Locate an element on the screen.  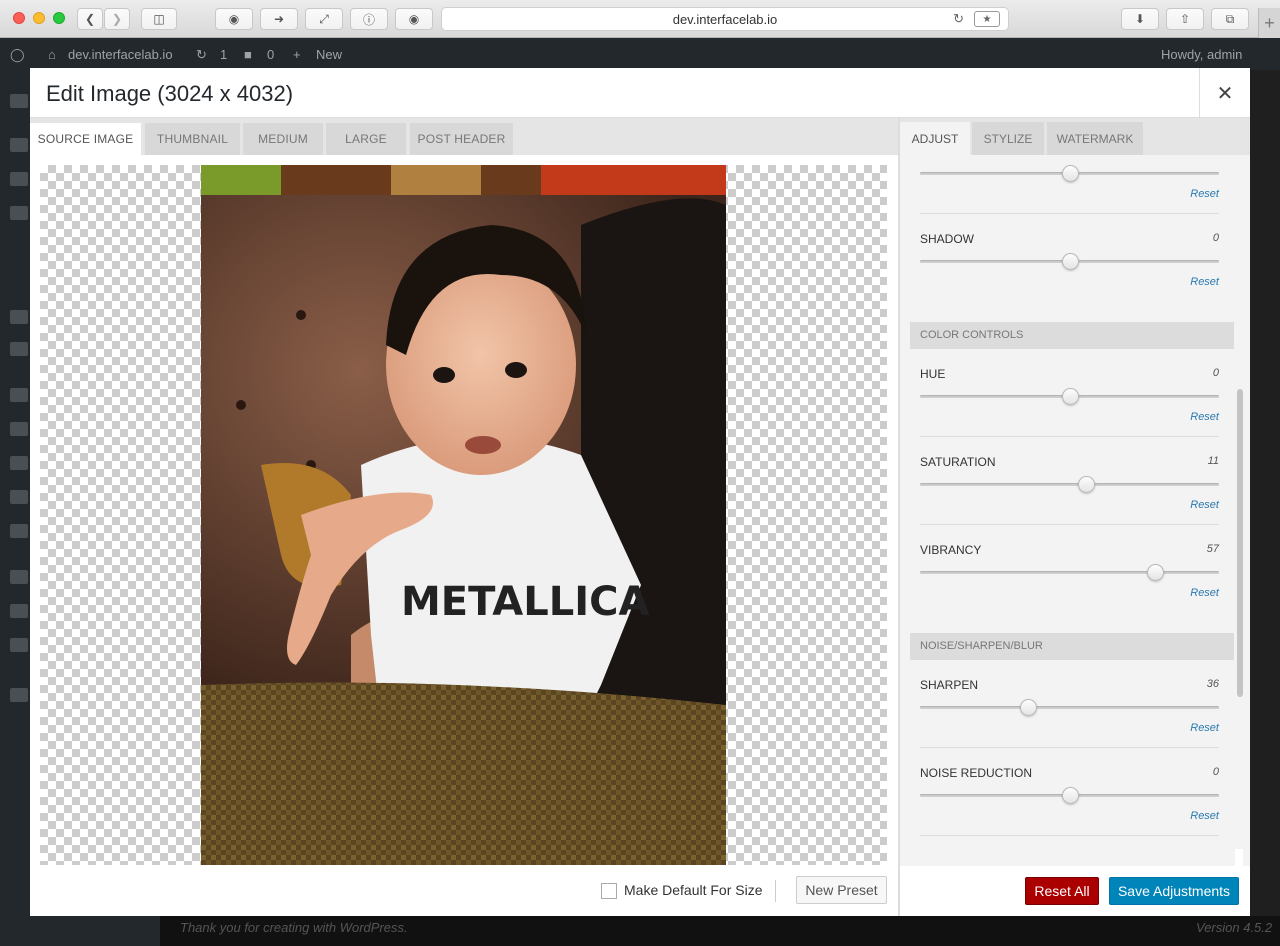
top-partial-reset: Reset is located at coordinates (1204, 194).